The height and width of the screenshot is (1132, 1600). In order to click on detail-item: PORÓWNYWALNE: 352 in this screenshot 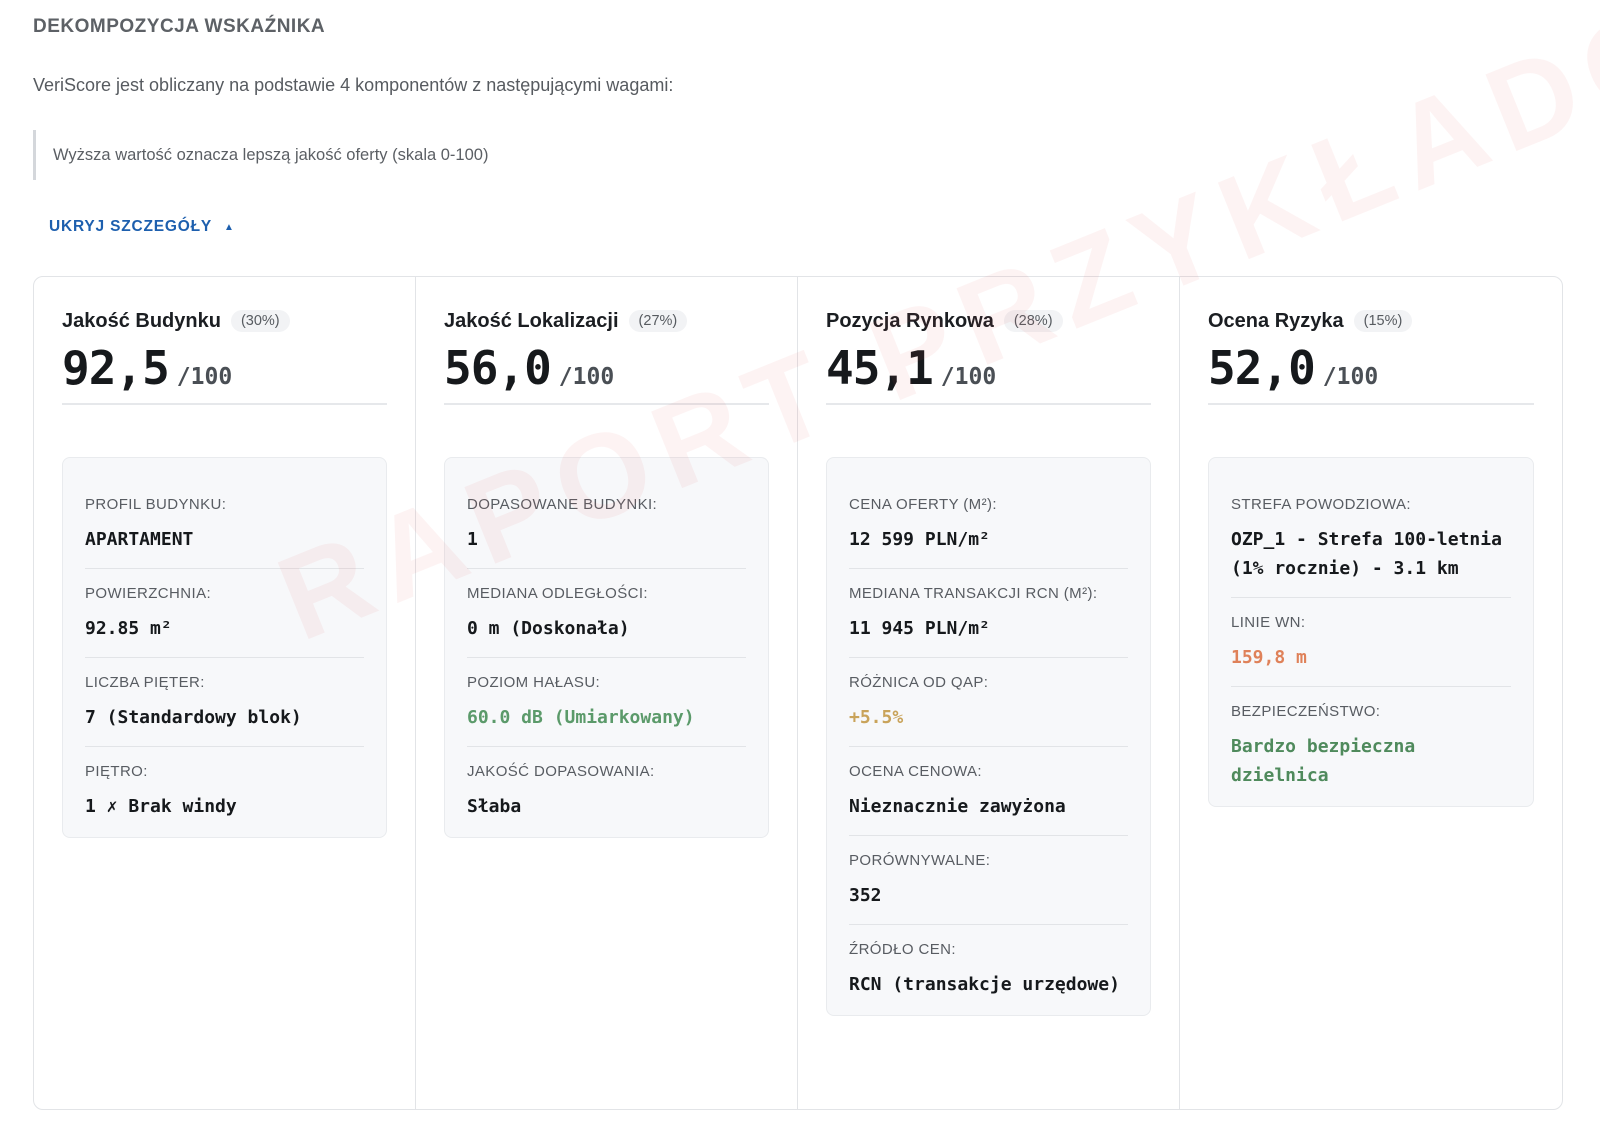, I will do `click(988, 880)`.